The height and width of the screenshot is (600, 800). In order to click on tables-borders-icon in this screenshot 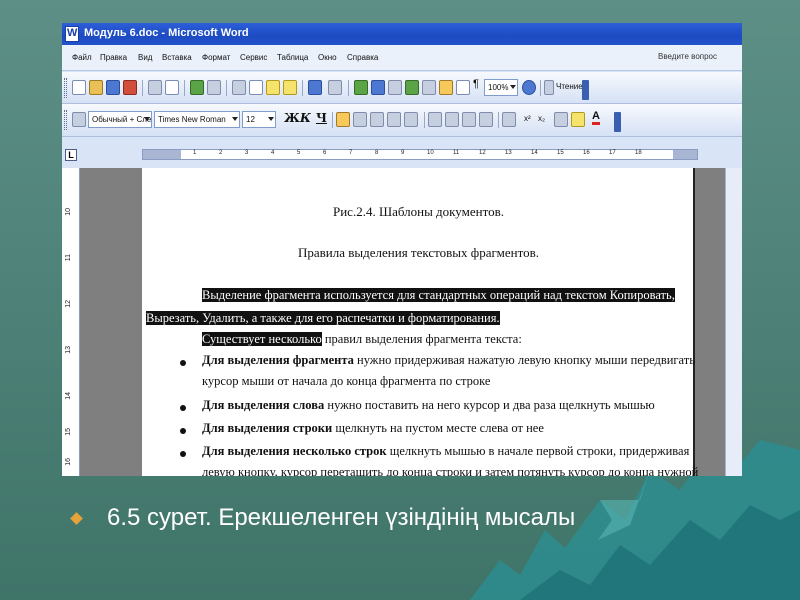, I will do `click(378, 87)`.